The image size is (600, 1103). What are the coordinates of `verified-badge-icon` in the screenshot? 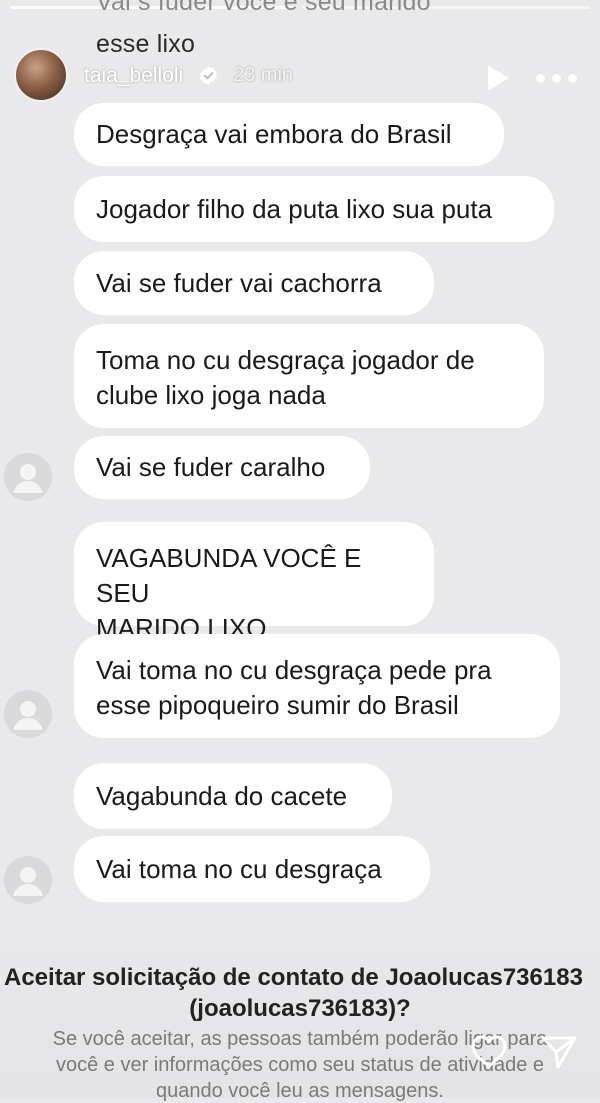 It's located at (208, 75).